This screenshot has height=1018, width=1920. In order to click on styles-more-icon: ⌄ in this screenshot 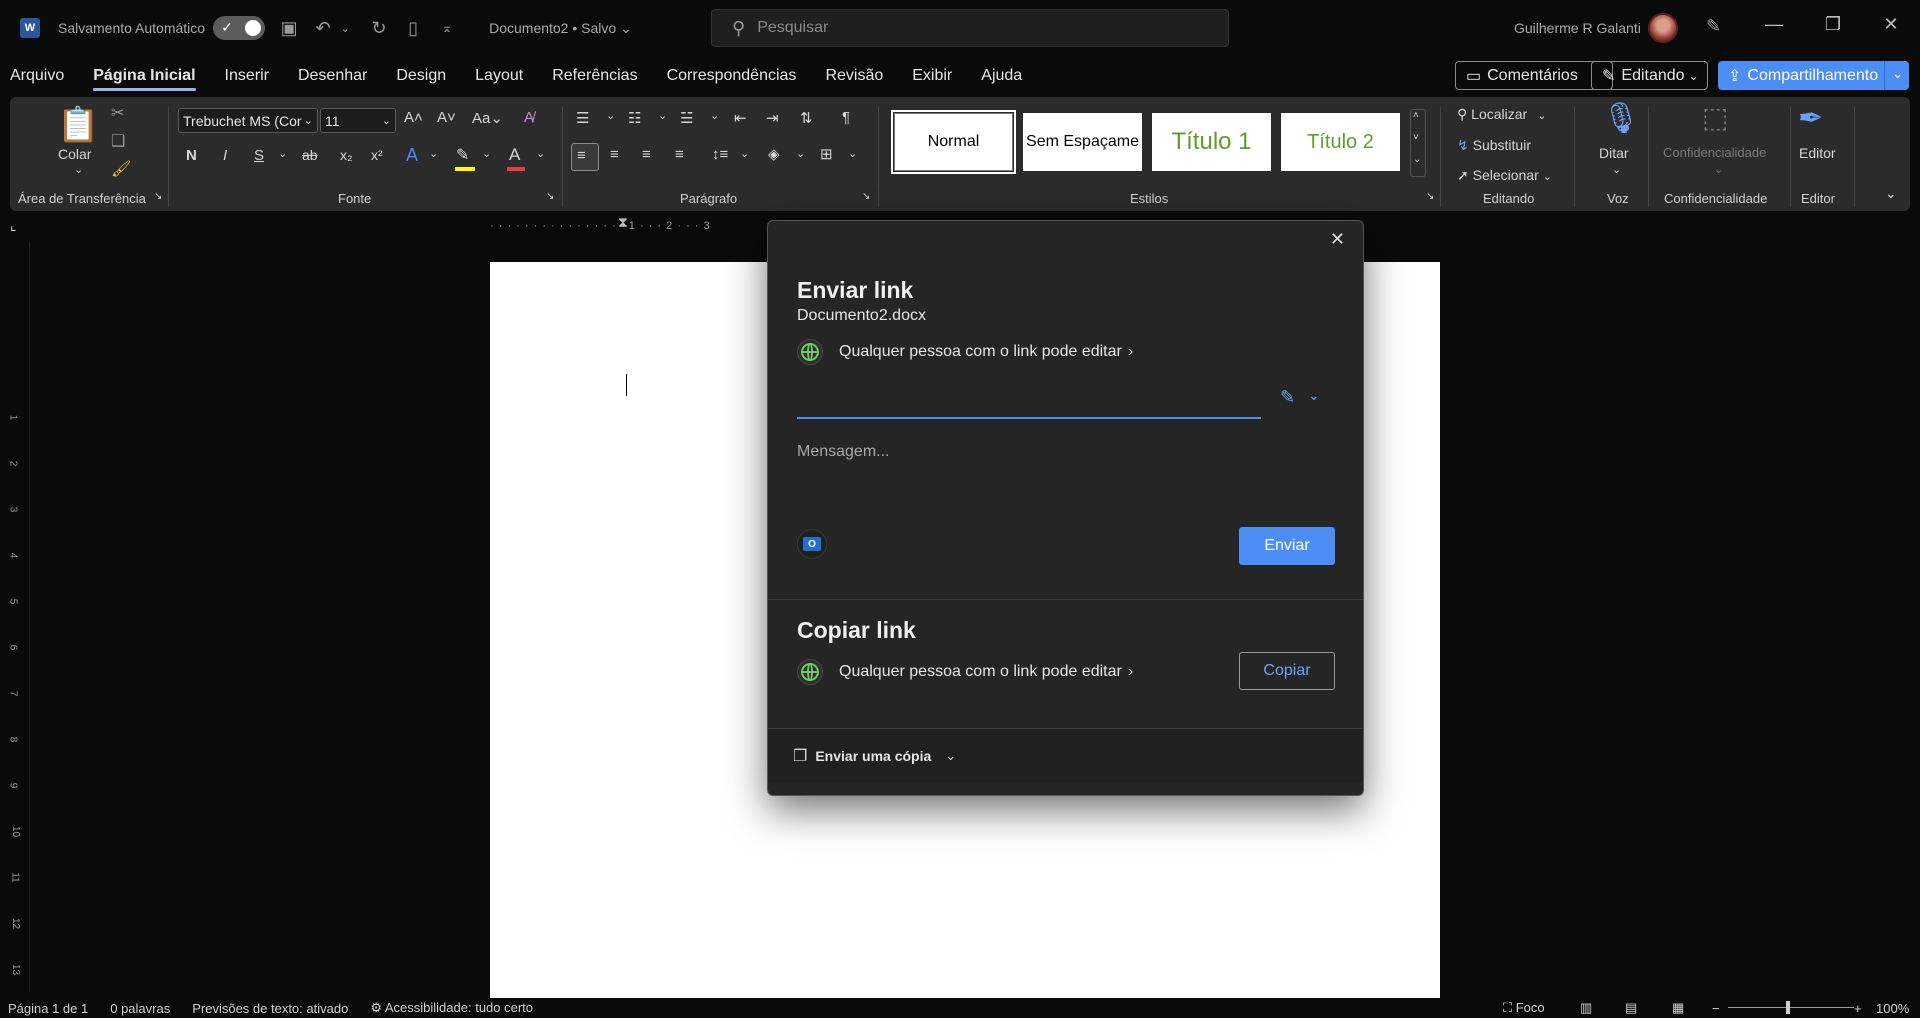, I will do `click(1417, 159)`.